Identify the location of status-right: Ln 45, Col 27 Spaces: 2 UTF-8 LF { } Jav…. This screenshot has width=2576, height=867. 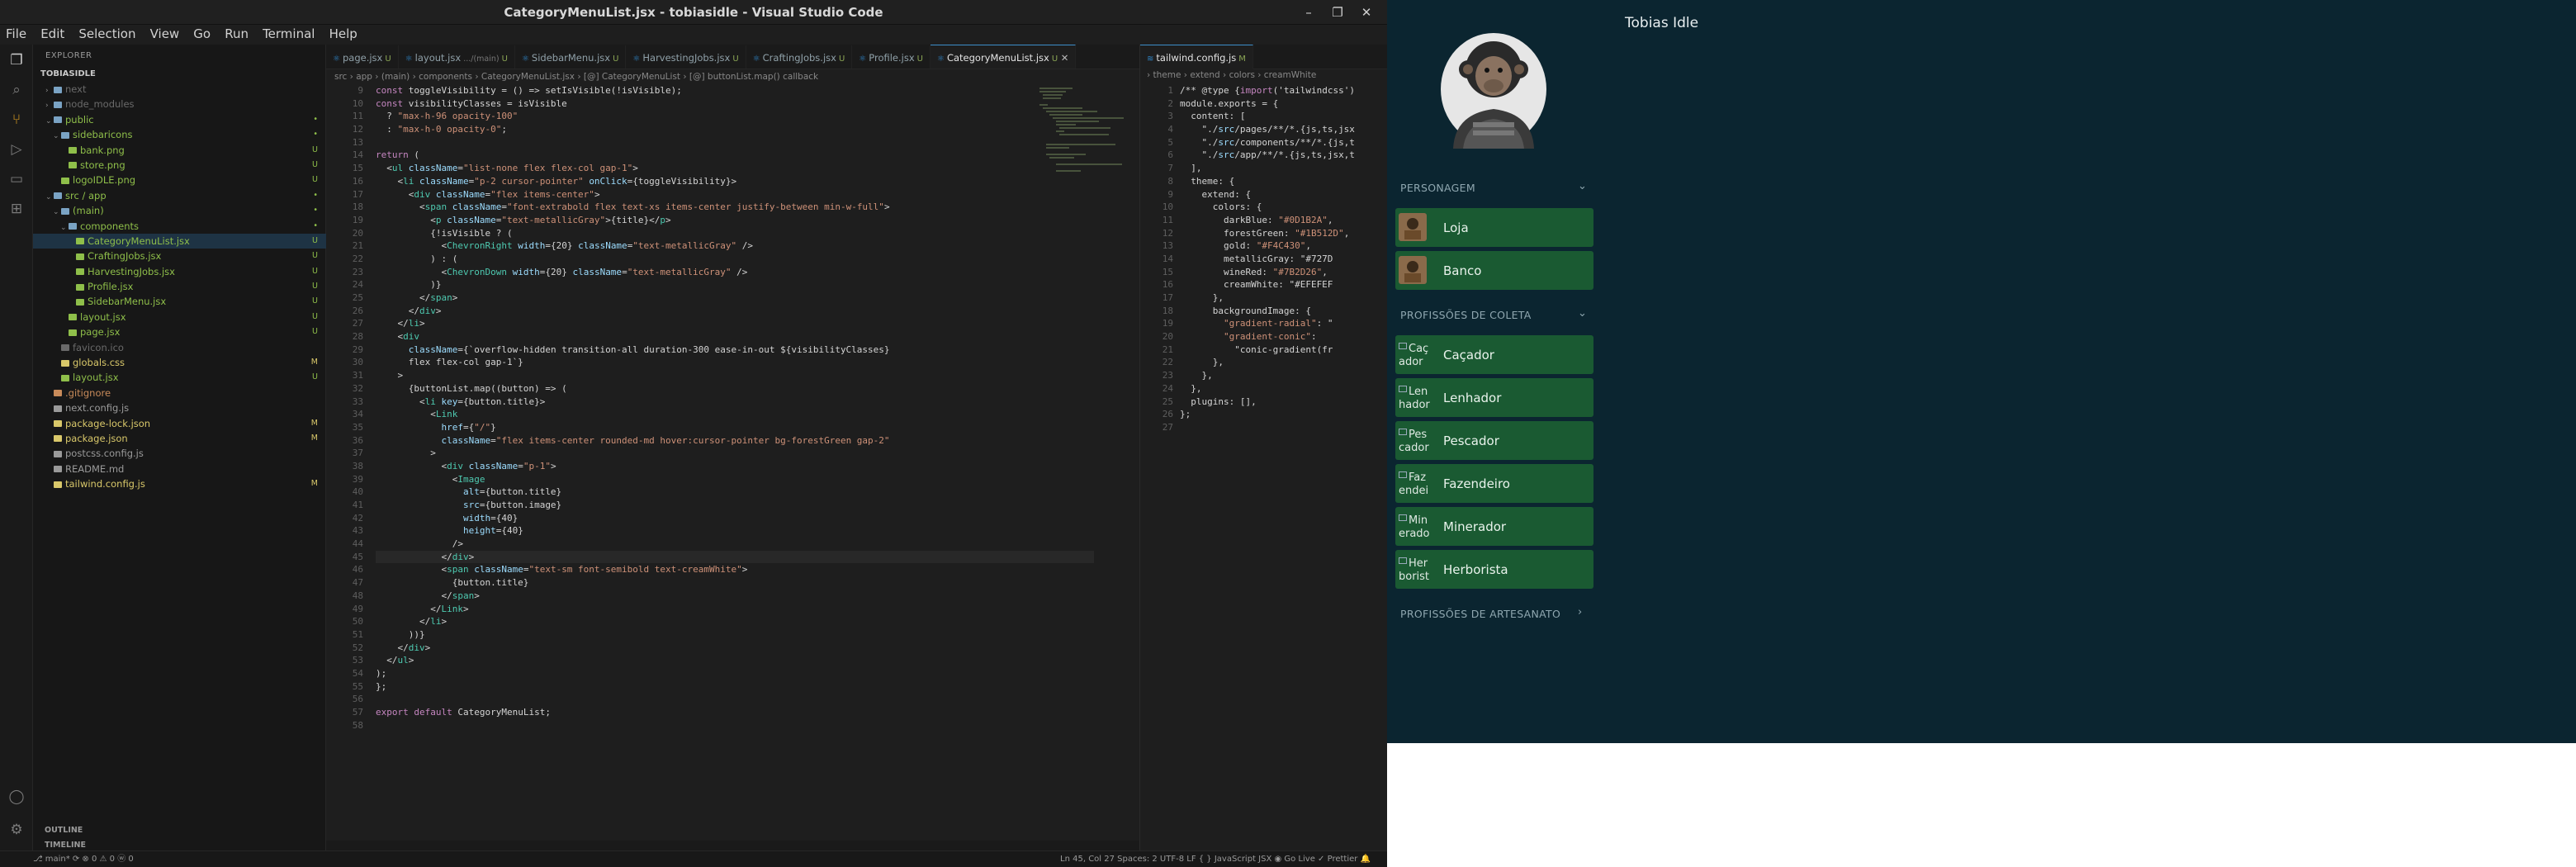
(1215, 859).